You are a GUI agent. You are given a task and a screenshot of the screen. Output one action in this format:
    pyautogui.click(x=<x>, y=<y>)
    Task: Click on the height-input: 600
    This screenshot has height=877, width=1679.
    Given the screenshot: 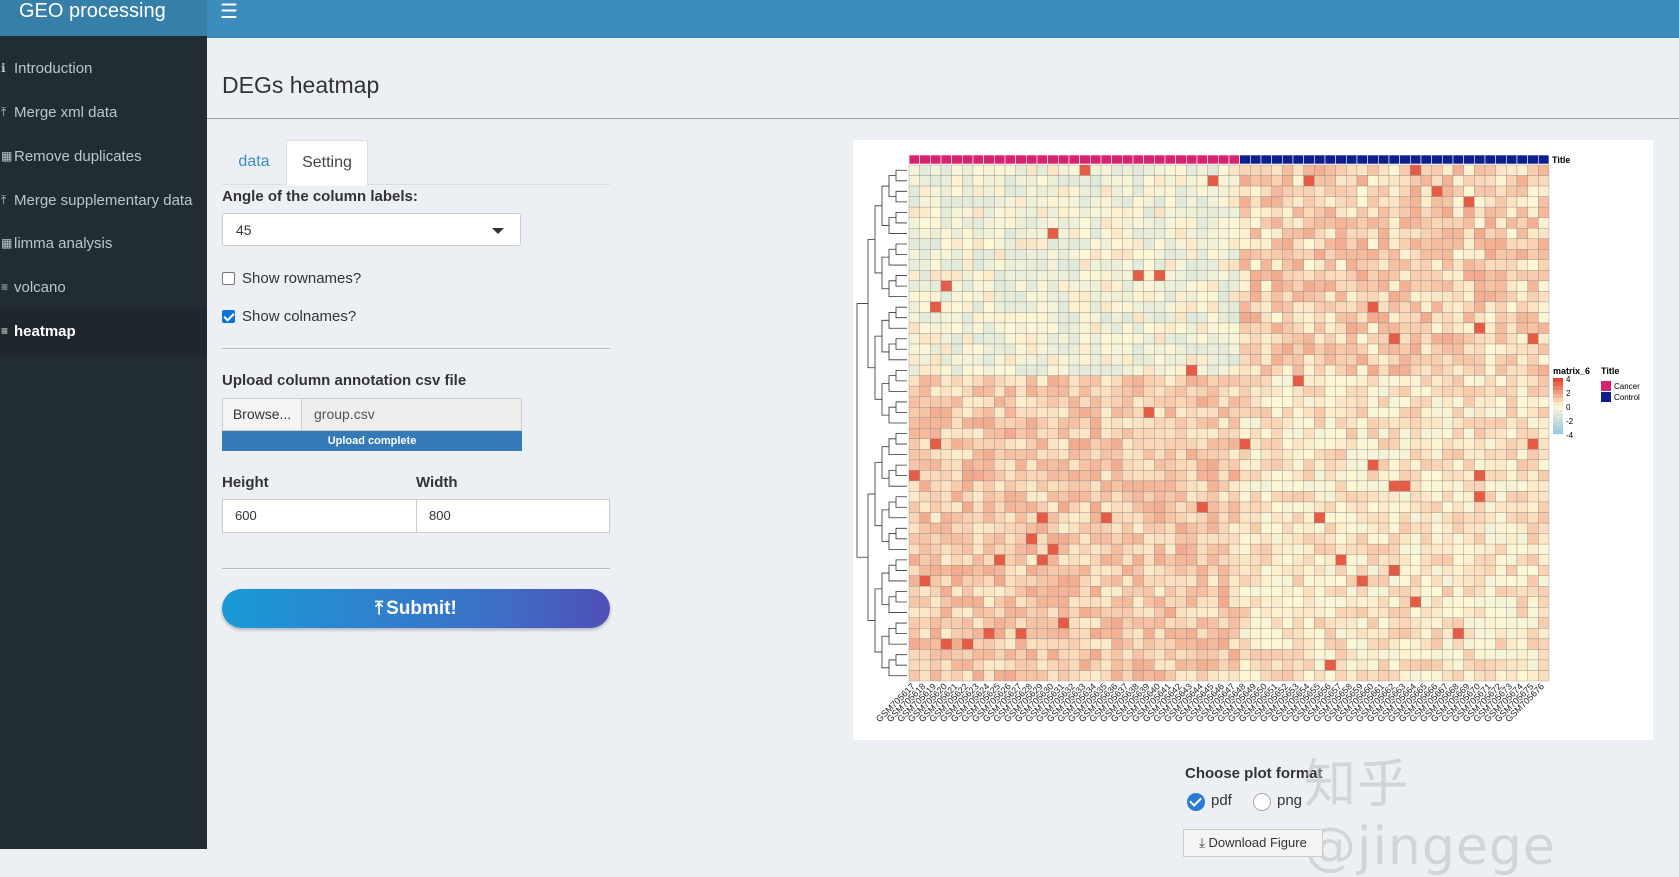 What is the action you would take?
    pyautogui.click(x=319, y=516)
    